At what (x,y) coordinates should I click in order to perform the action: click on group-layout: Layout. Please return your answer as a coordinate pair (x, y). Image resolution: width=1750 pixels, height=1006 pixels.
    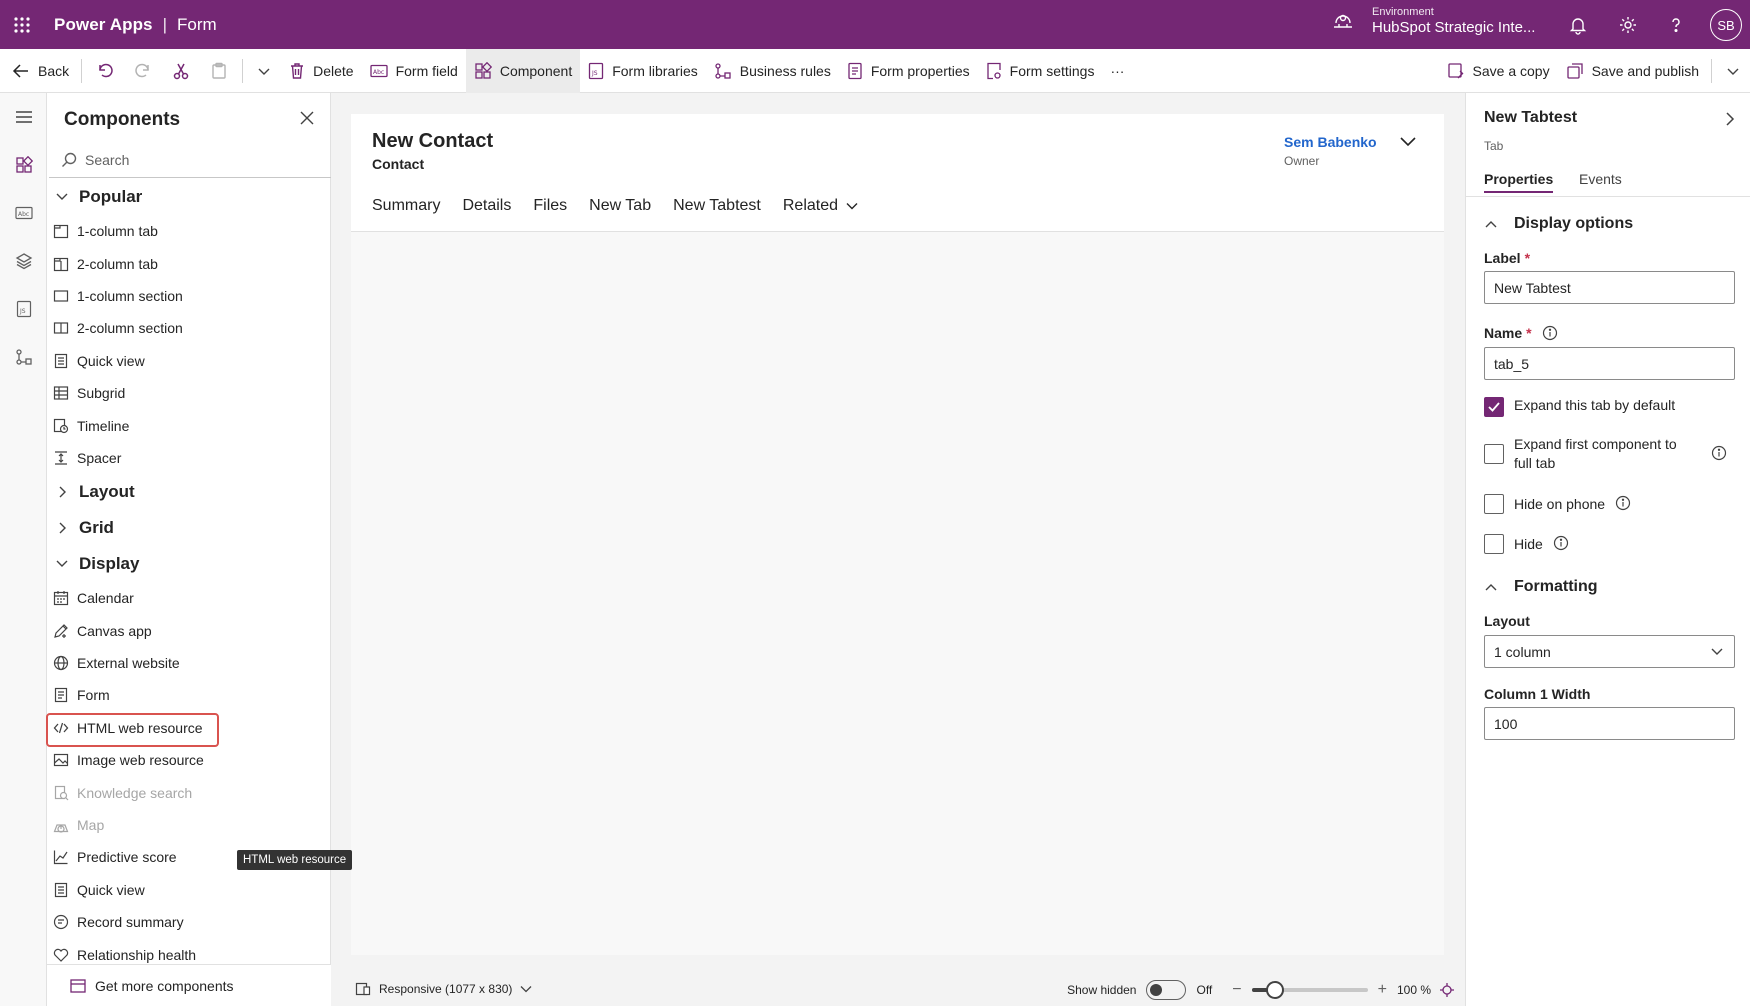
    Looking at the image, I should click on (189, 492).